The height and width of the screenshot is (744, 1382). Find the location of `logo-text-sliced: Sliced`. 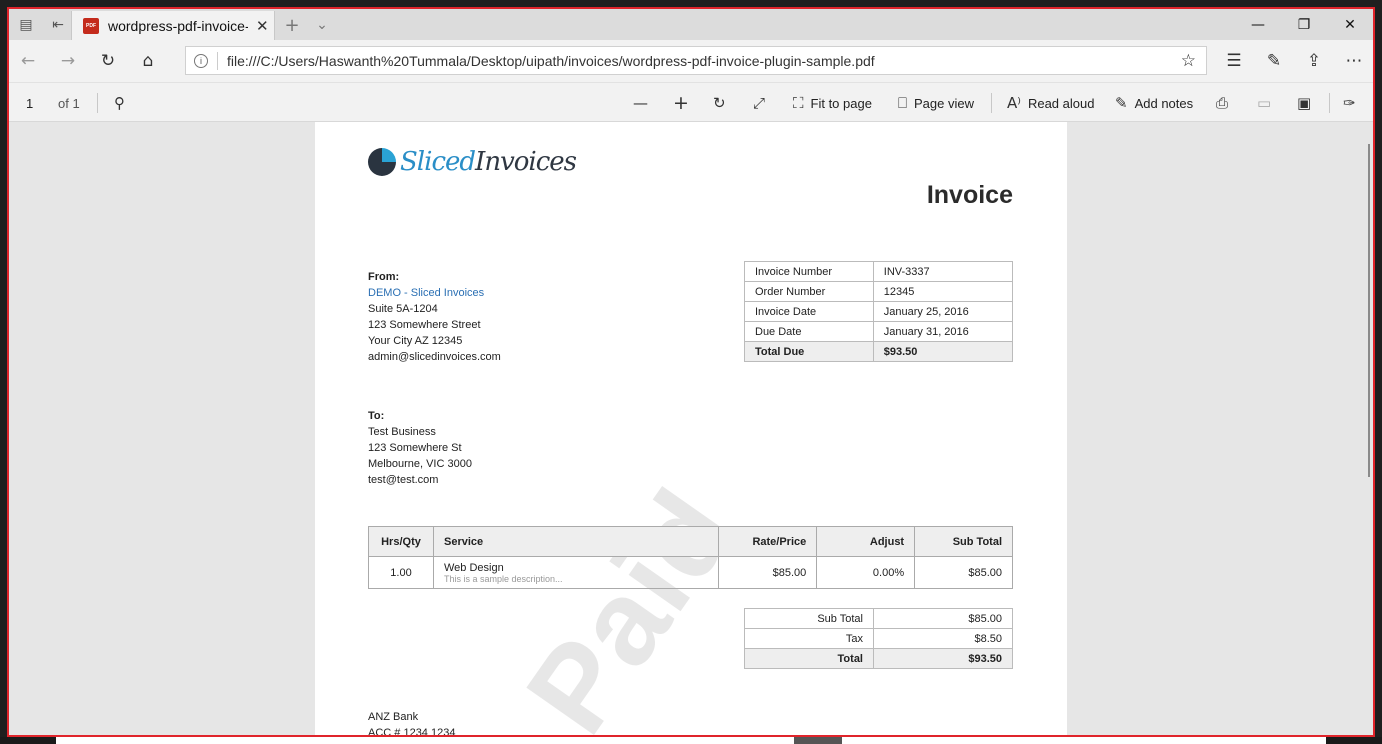

logo-text-sliced: Sliced is located at coordinates (438, 162).